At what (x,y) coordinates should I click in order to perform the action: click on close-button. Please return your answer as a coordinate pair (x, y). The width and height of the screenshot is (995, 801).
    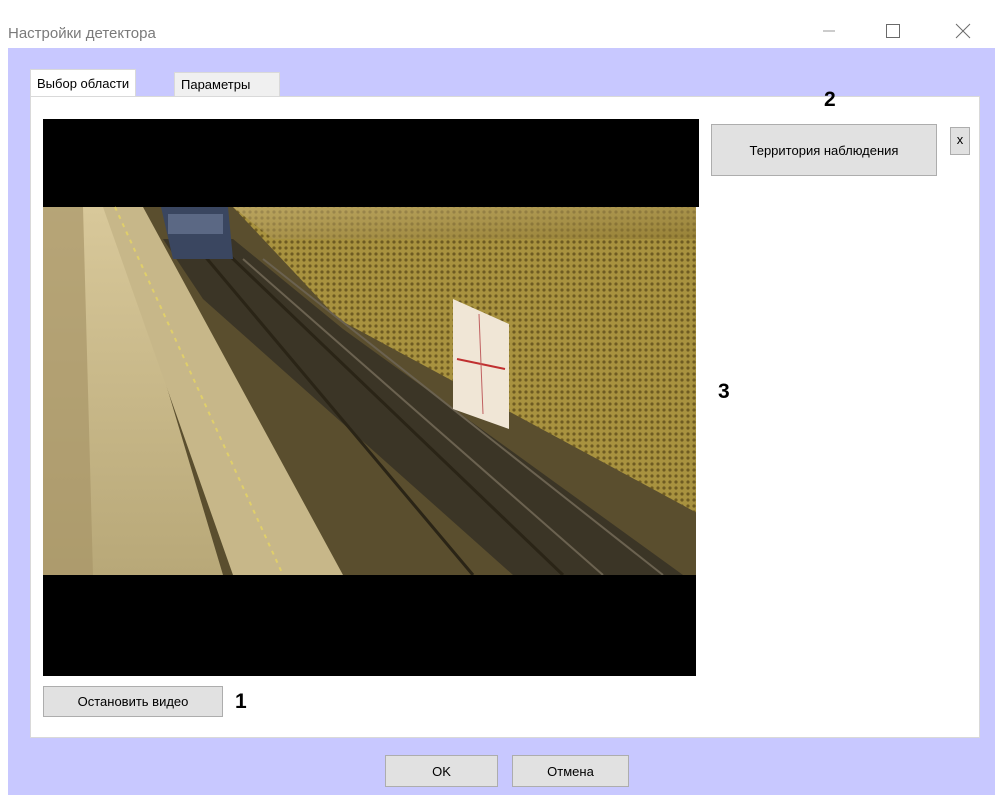
    Looking at the image, I should click on (963, 32).